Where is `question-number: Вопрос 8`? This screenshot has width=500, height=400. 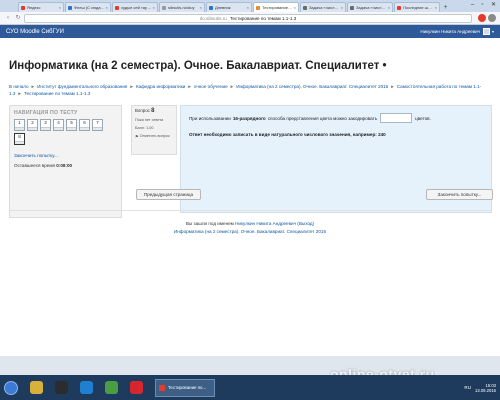
question-number: Вопрос 8 is located at coordinates (145, 111).